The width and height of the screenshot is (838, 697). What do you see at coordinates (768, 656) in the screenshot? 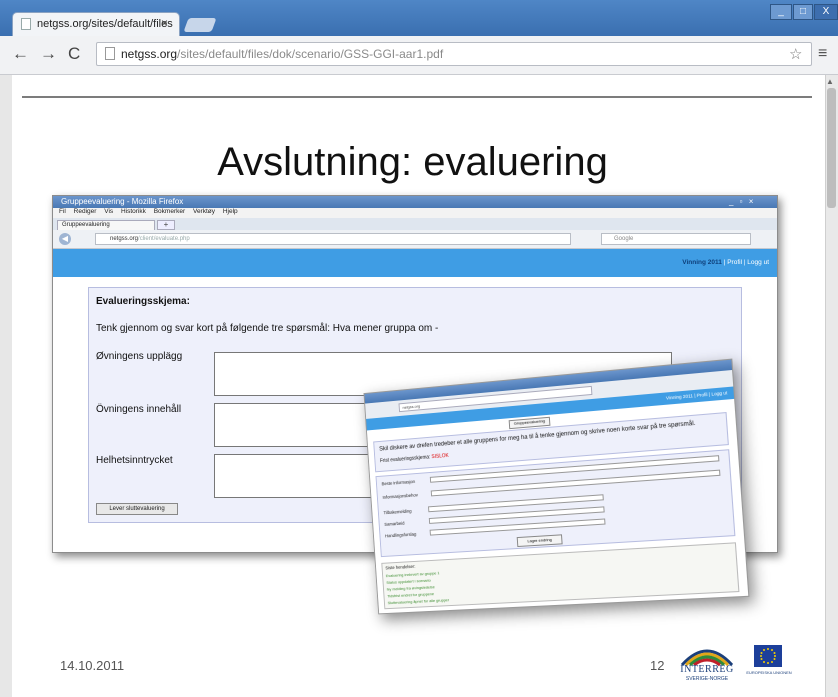
I see `eu-flag-icon` at bounding box center [768, 656].